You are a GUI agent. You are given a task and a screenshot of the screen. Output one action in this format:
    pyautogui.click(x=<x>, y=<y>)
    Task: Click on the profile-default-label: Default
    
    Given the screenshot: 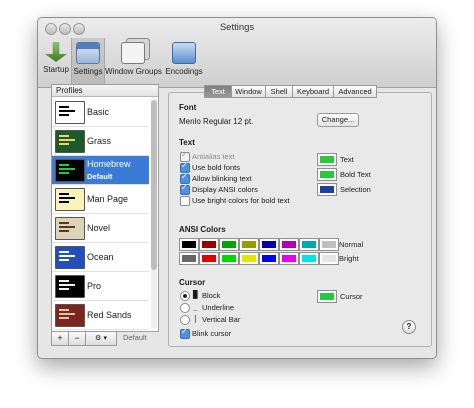 What is the action you would take?
    pyautogui.click(x=100, y=176)
    